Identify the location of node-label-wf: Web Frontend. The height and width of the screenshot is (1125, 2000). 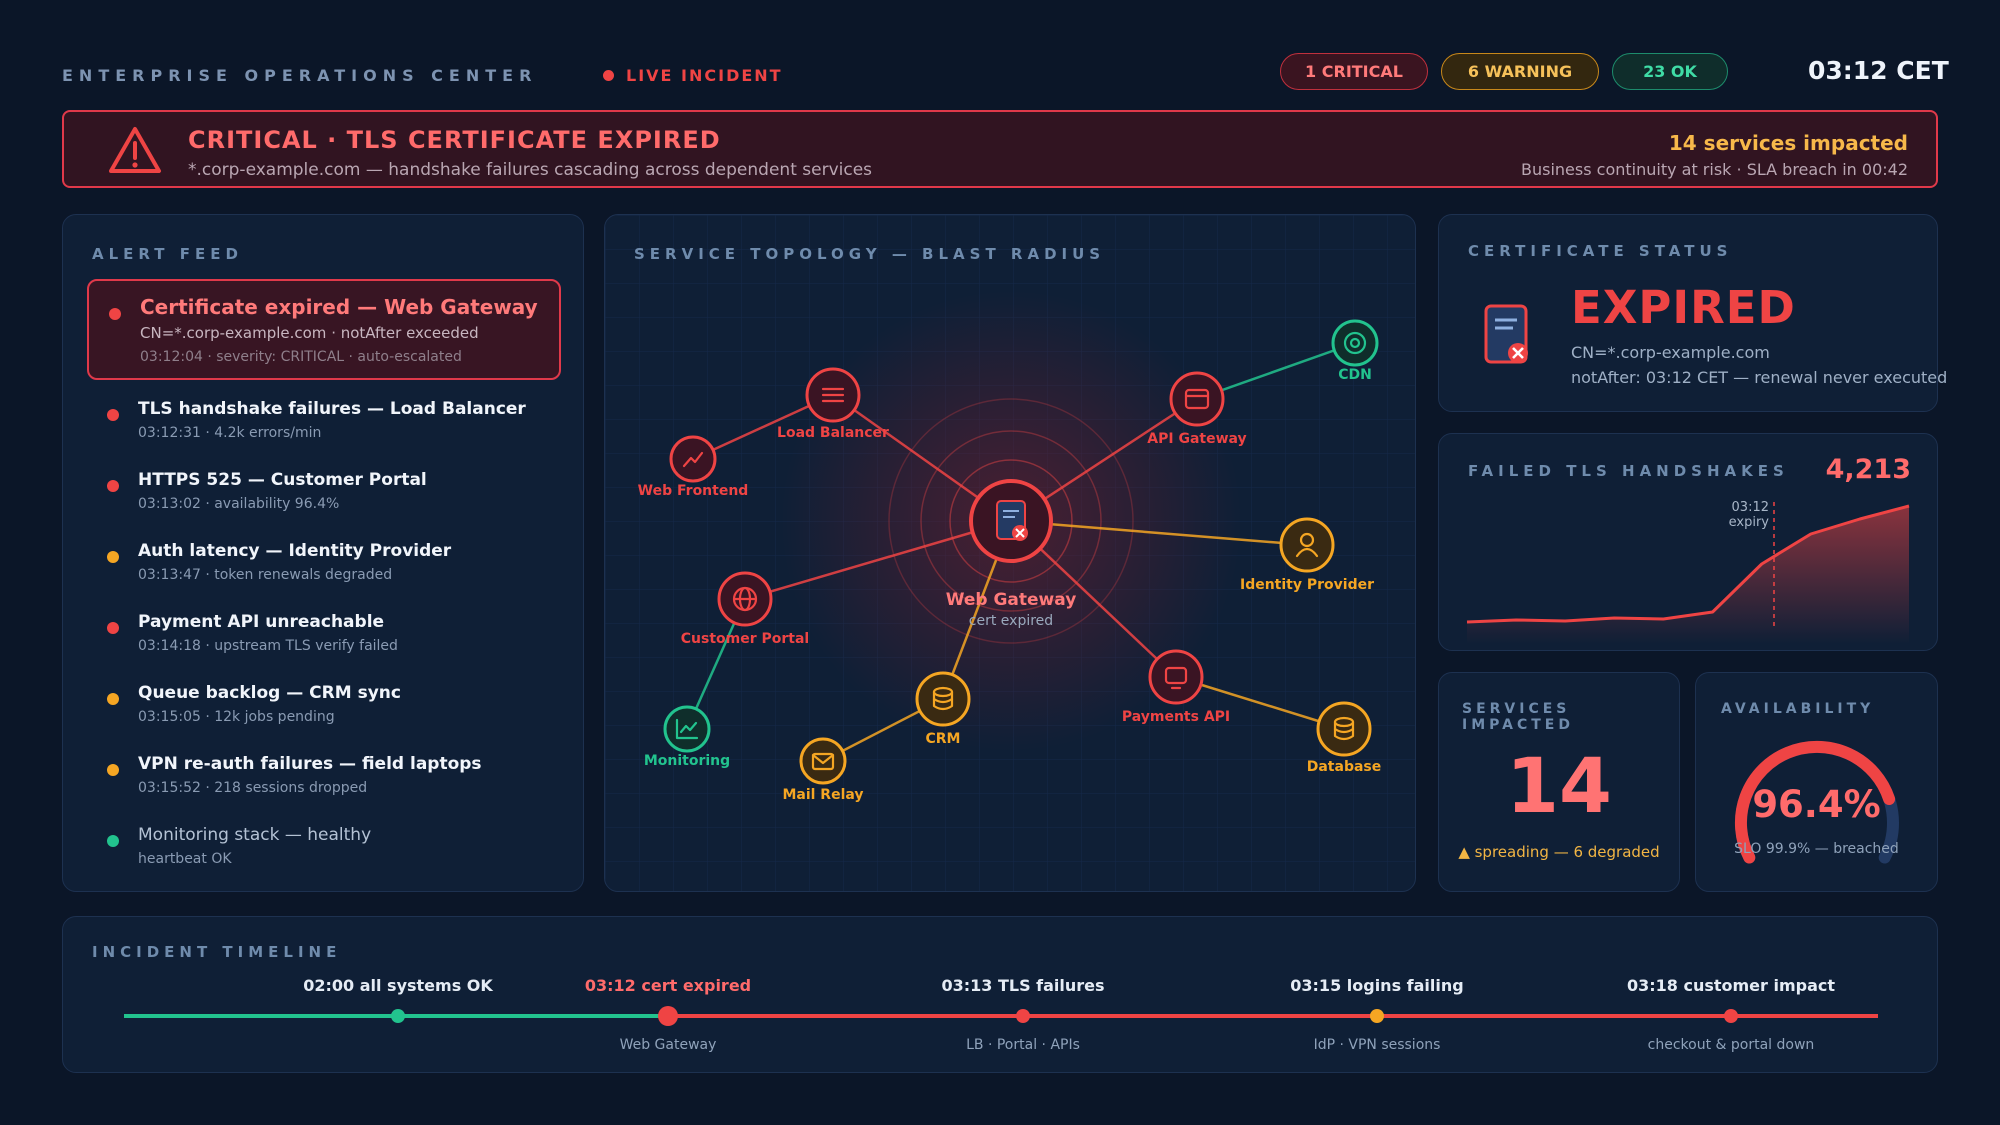
(693, 491).